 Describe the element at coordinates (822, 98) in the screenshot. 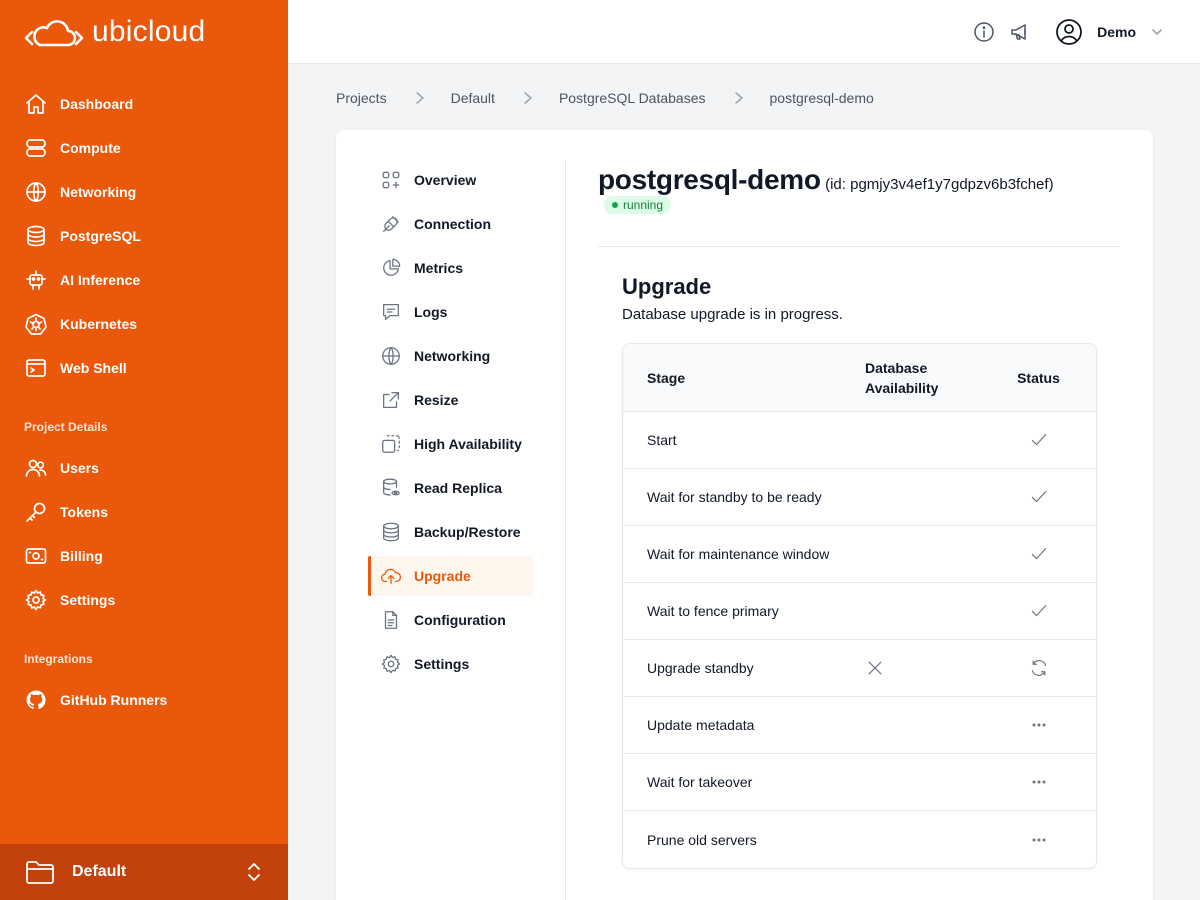

I see `breadcrumb-item-postgresql-demo: postgresql-demo` at that location.